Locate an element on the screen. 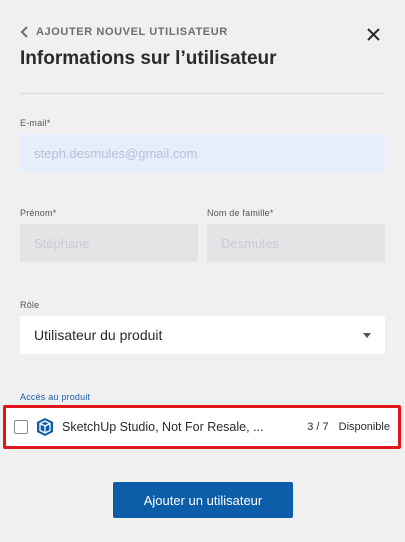  product-status: Disponible is located at coordinates (364, 427).